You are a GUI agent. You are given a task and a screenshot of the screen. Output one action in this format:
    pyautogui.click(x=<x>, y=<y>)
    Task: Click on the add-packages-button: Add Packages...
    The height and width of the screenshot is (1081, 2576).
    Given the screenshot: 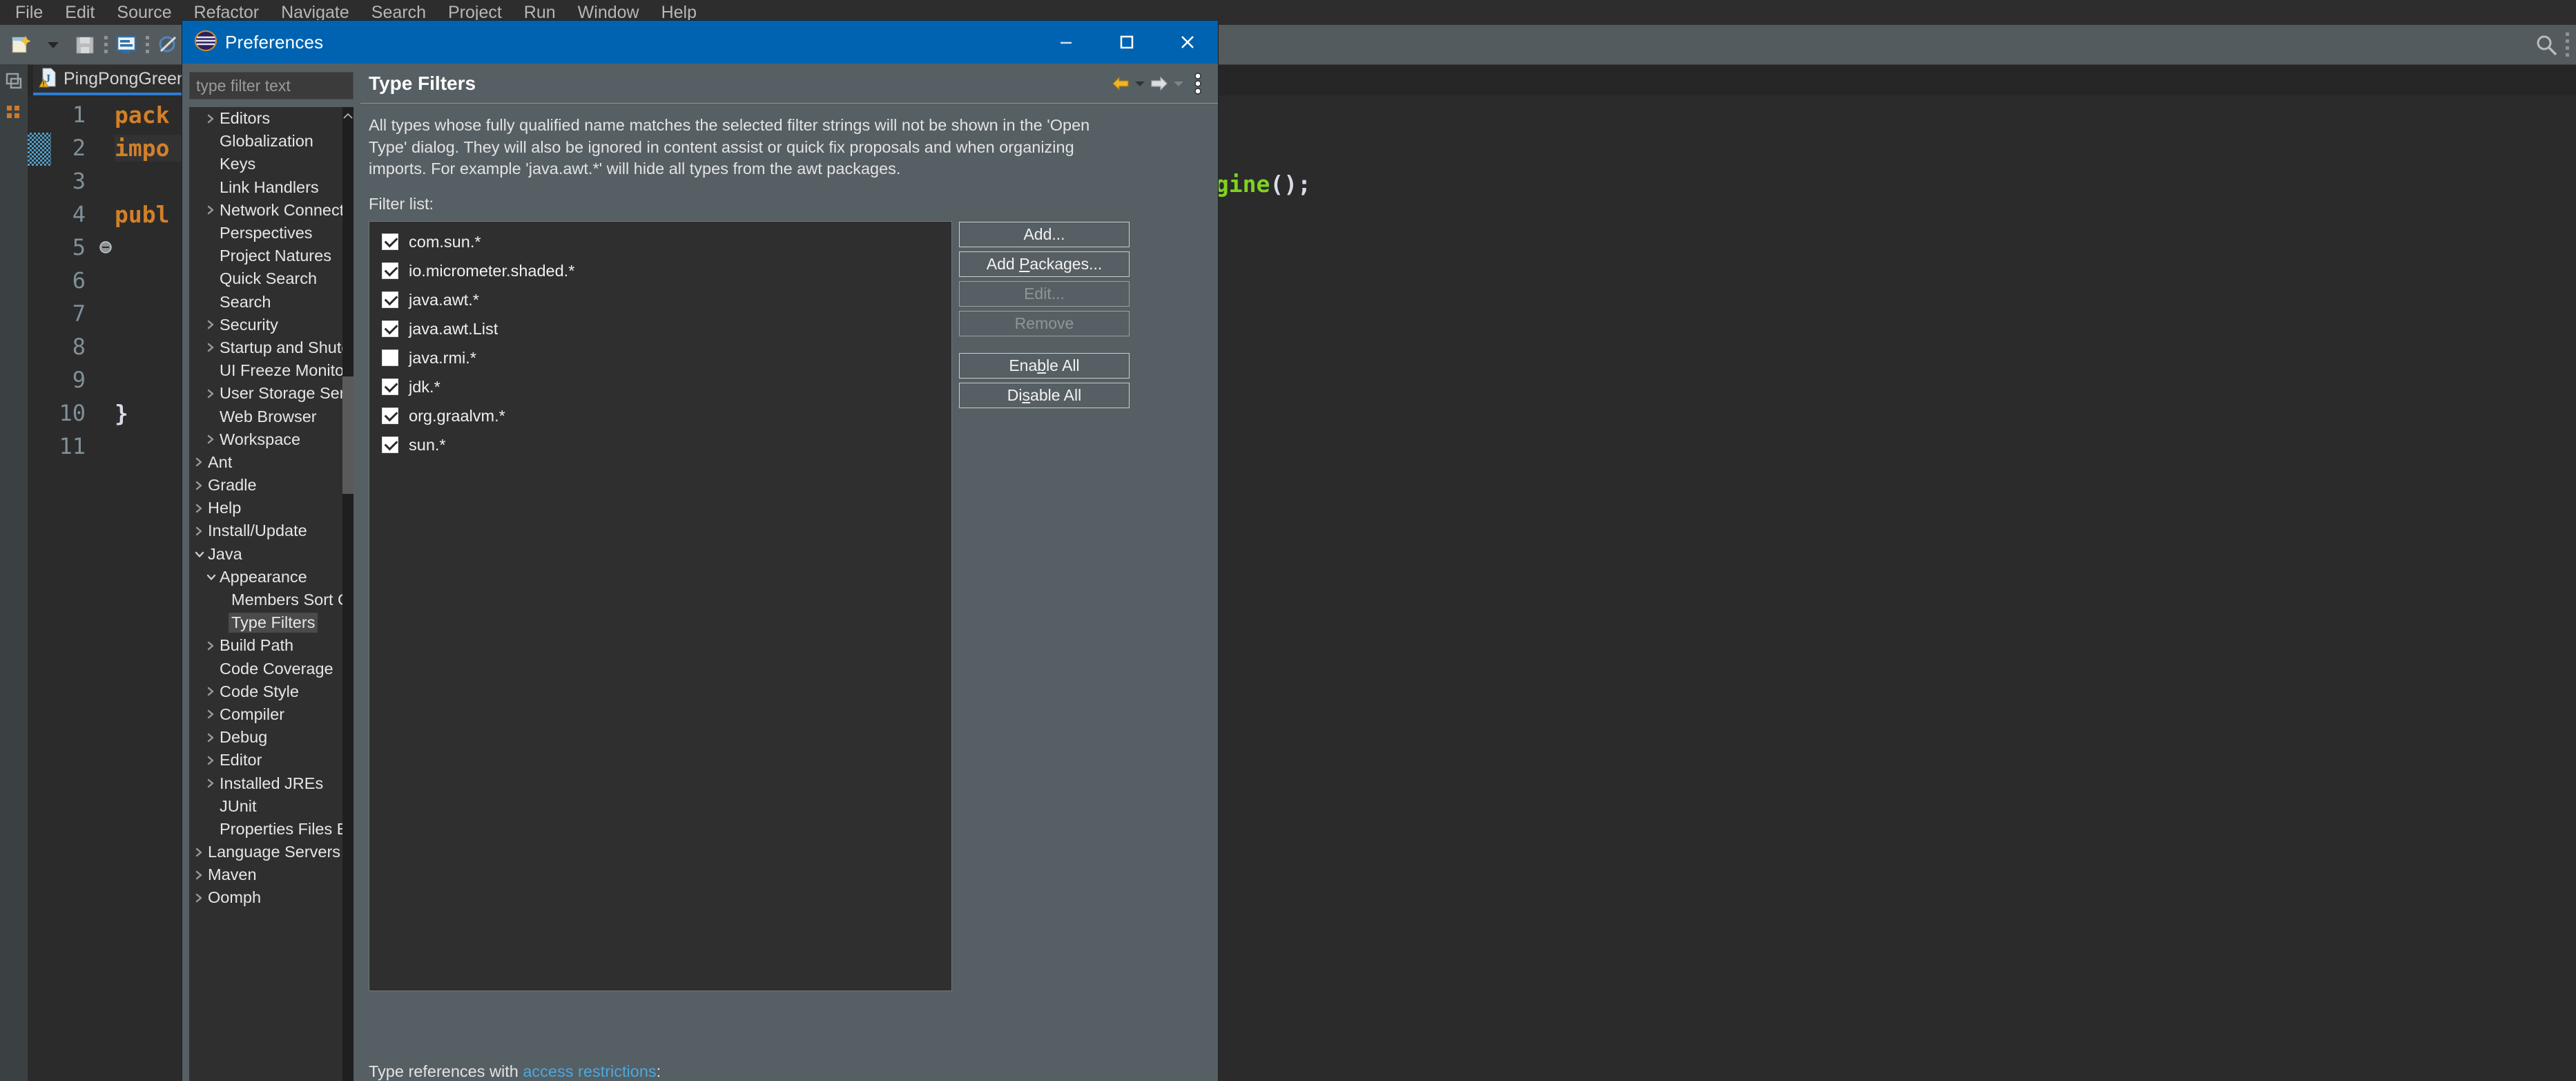 What is the action you would take?
    pyautogui.click(x=1044, y=264)
    